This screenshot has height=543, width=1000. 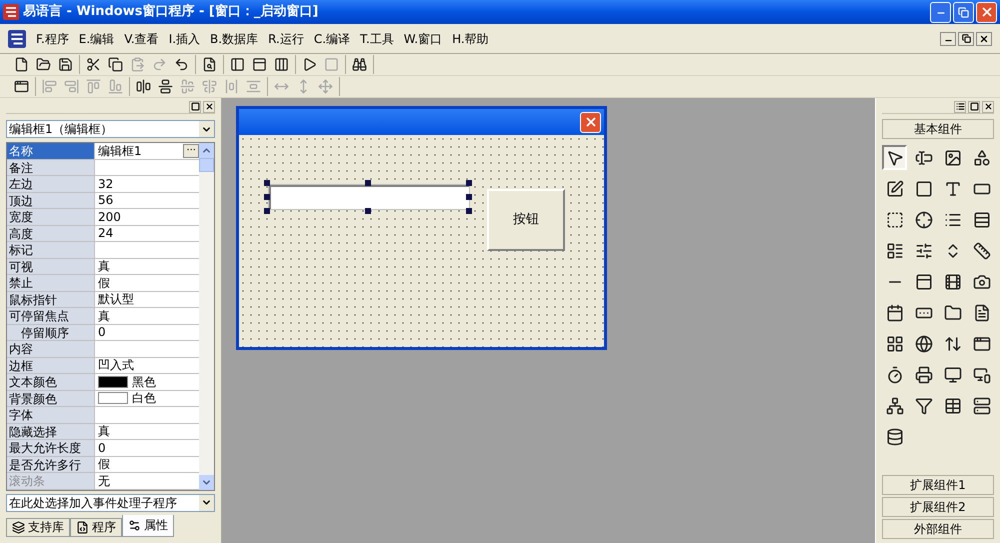 What do you see at coordinates (96, 527) in the screenshot?
I see `panel-tab: 程序` at bounding box center [96, 527].